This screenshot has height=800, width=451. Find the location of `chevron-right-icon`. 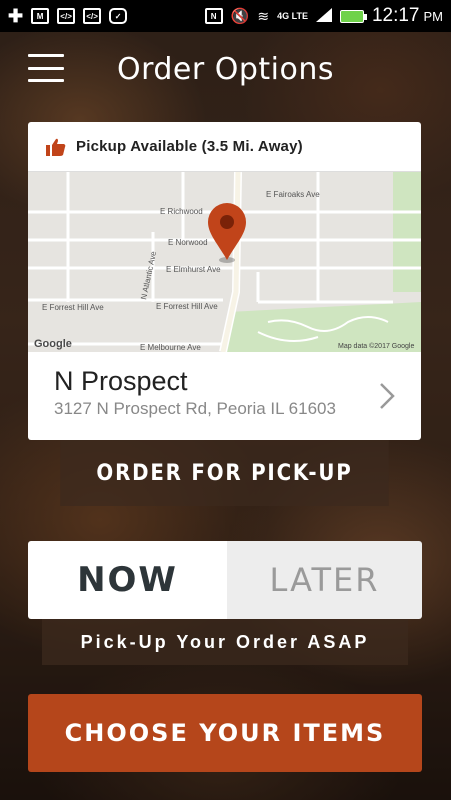

chevron-right-icon is located at coordinates (387, 396).